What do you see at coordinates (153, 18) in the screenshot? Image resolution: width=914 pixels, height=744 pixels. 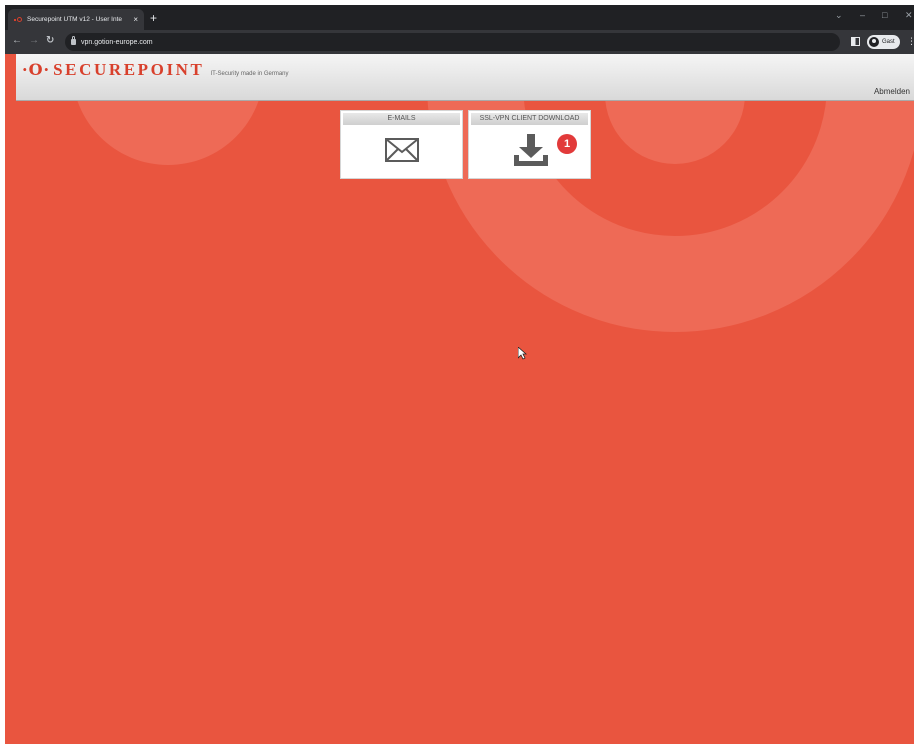 I see `new-tab-button: +` at bounding box center [153, 18].